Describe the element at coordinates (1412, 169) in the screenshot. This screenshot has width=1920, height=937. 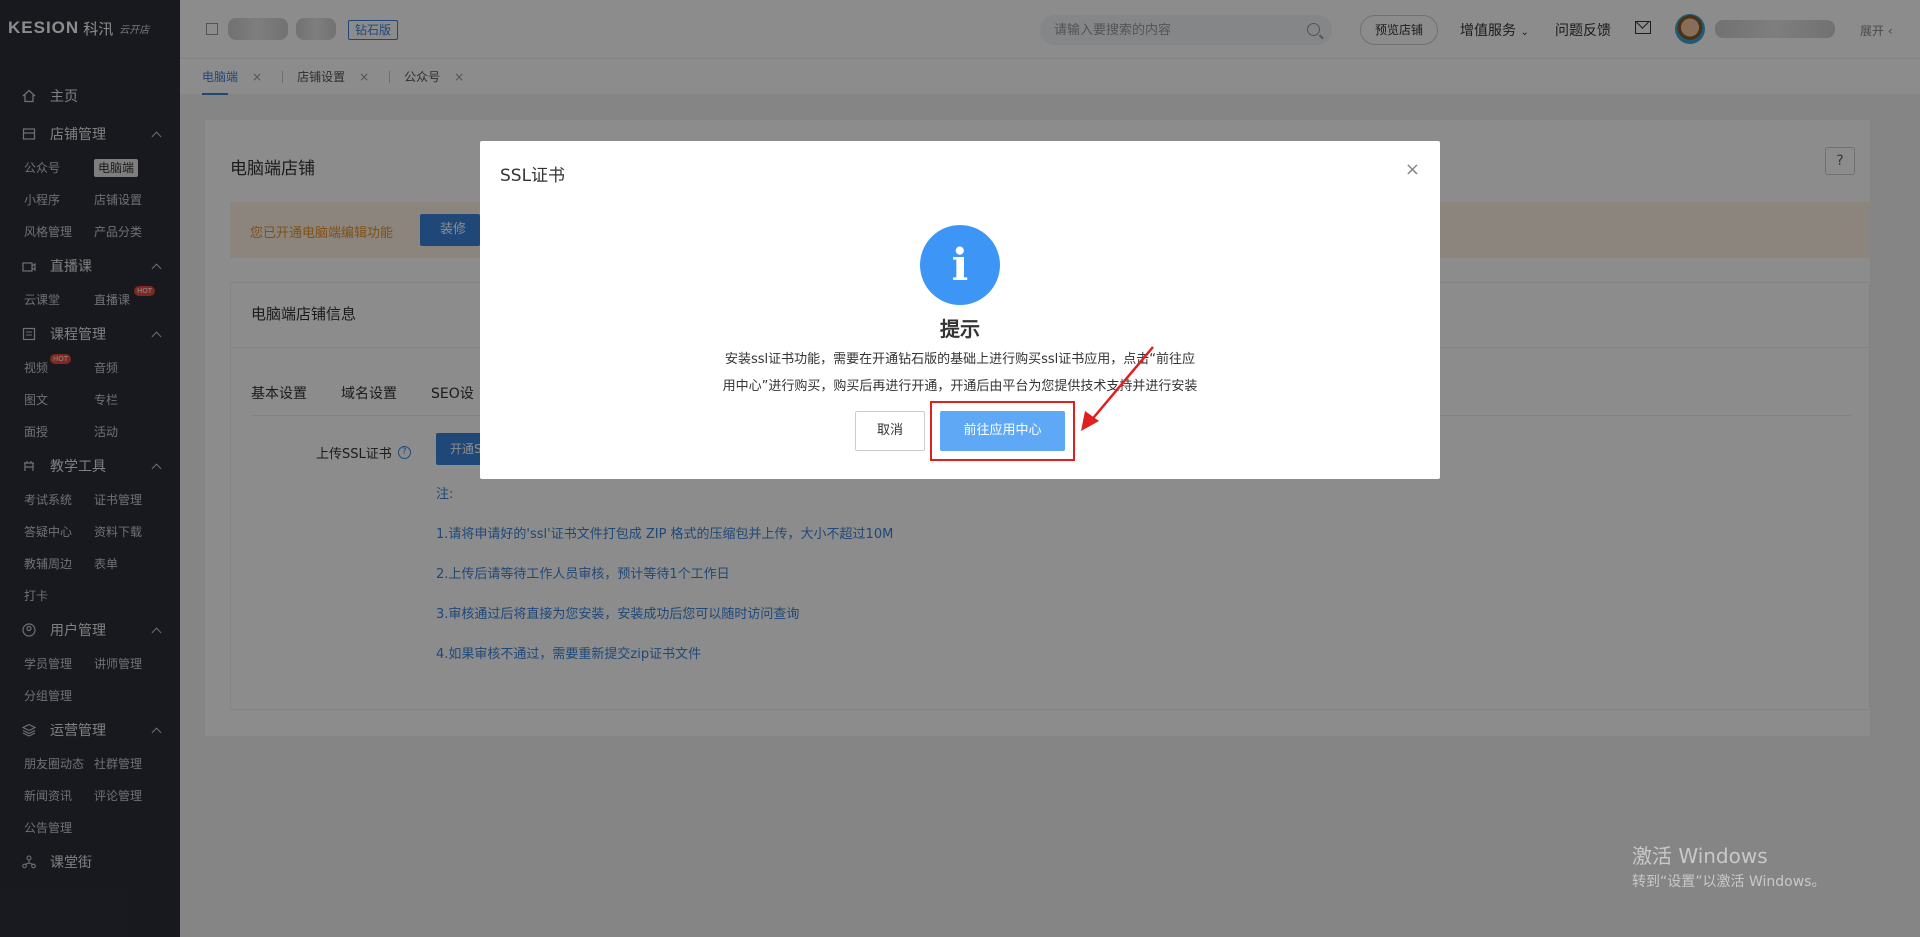
I see `close-icon: ×` at that location.